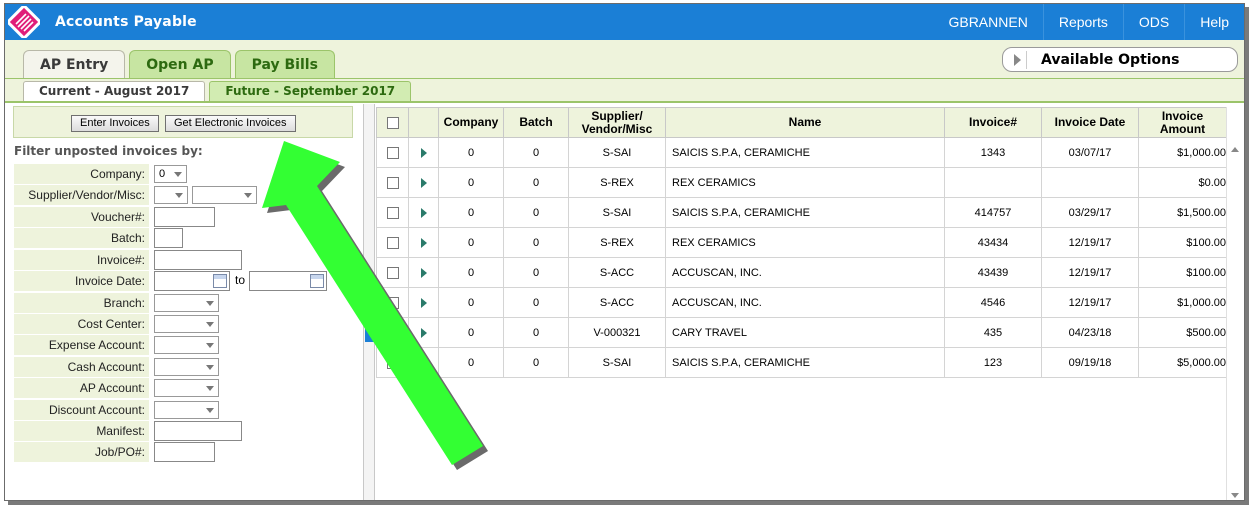  I want to click on available-options-label: Available Options, so click(1110, 60).